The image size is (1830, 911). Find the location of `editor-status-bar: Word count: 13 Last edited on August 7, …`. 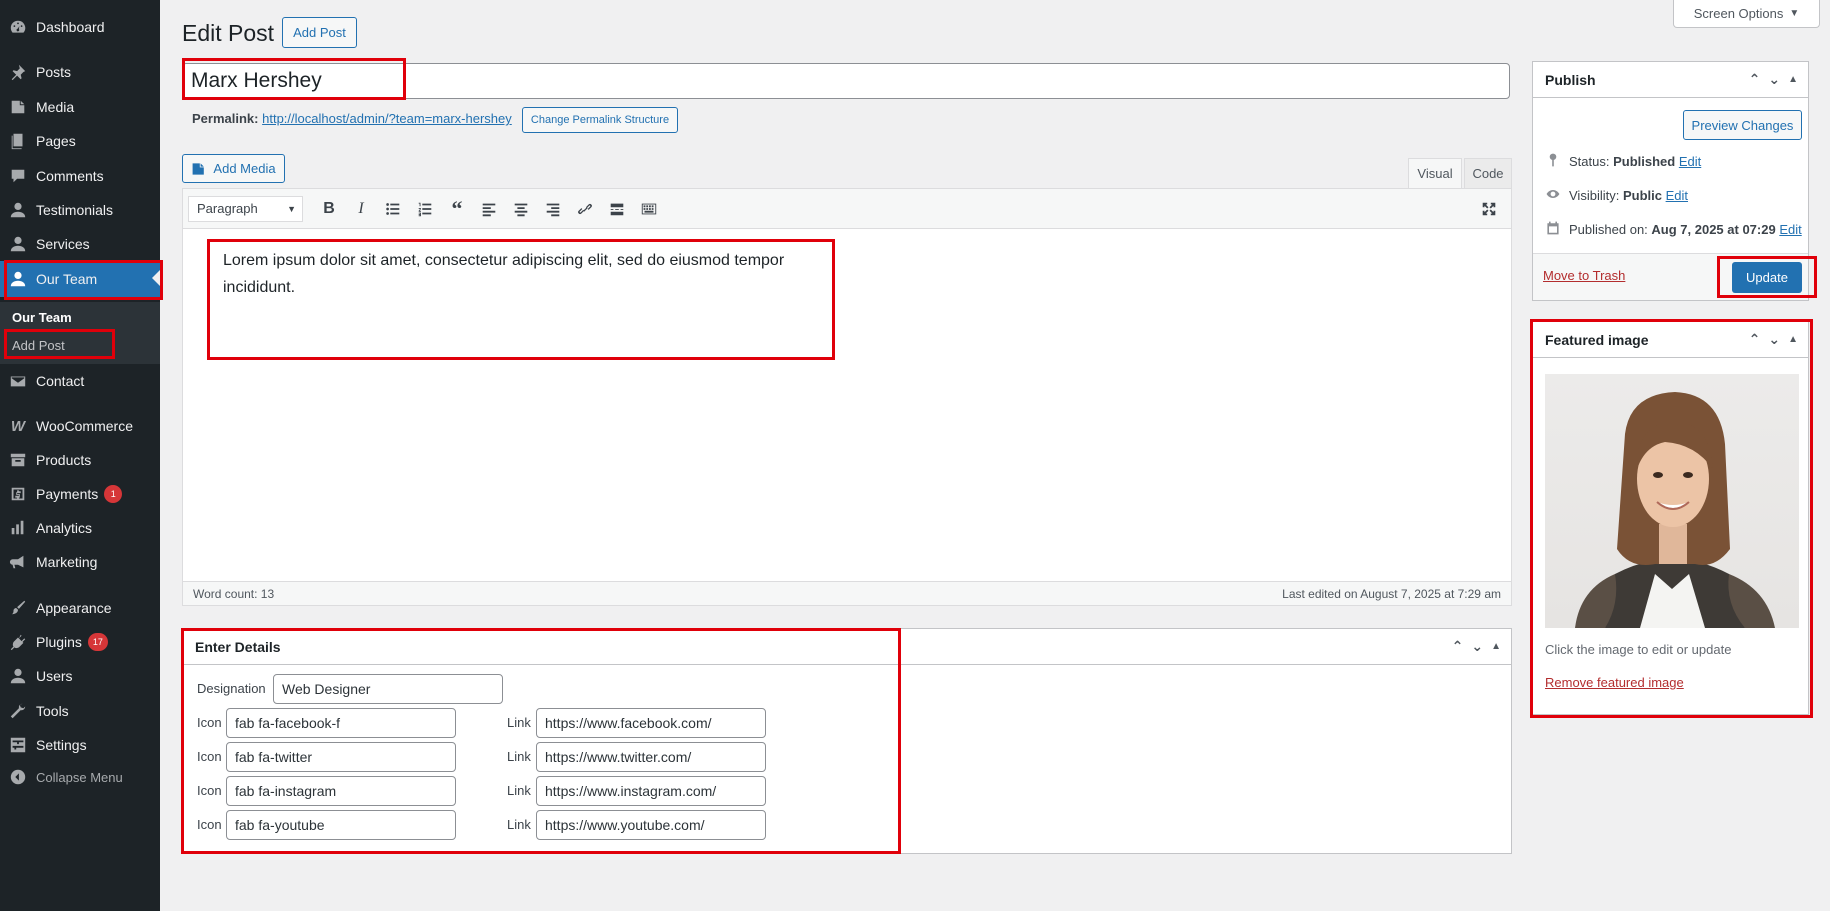

editor-status-bar: Word count: 13 Last edited on August 7, … is located at coordinates (847, 593).